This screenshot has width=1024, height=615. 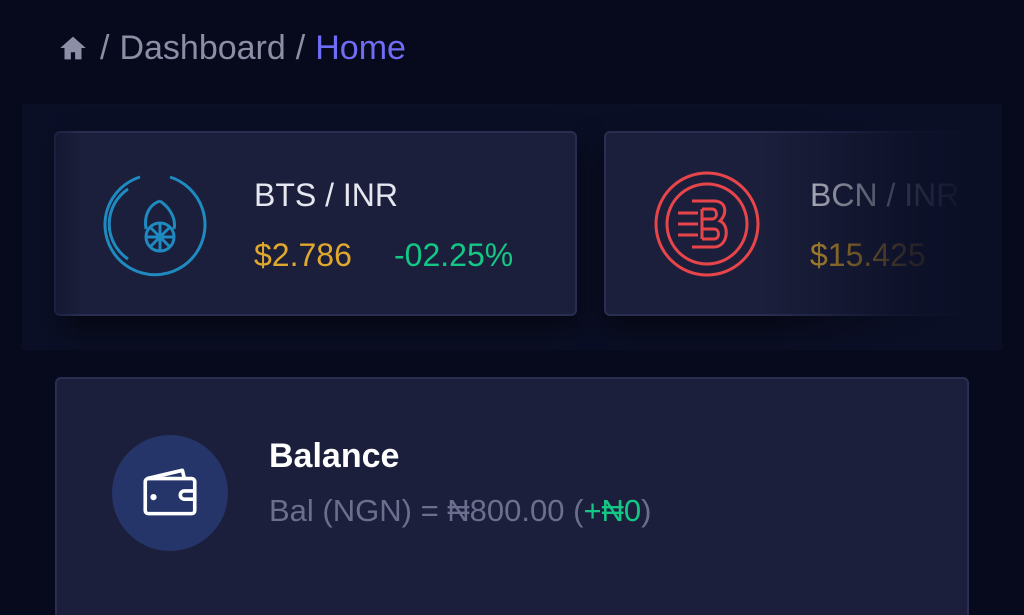 I want to click on balance-delta: +₦0, so click(x=612, y=510).